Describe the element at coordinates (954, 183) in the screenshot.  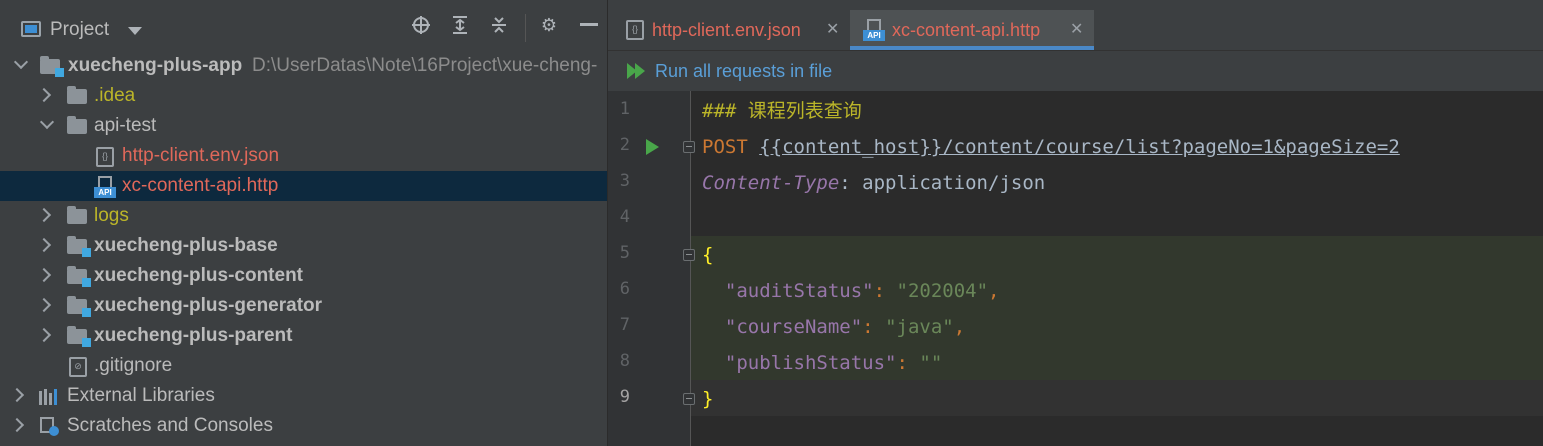
I see `header-value: application/json` at that location.